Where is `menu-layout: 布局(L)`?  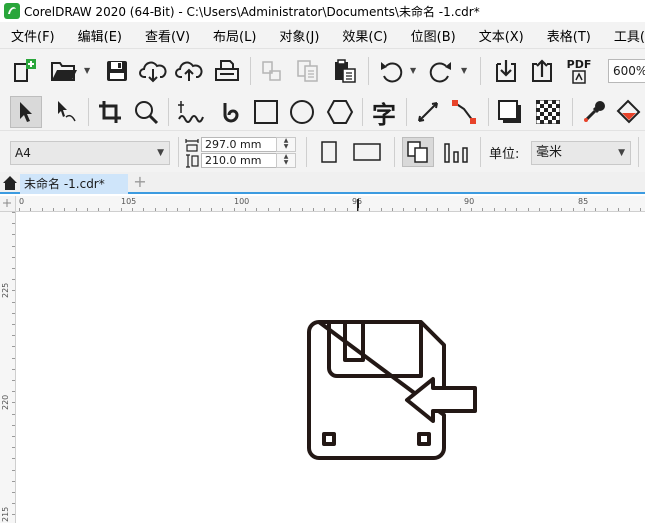 menu-layout: 布局(L) is located at coordinates (235, 35).